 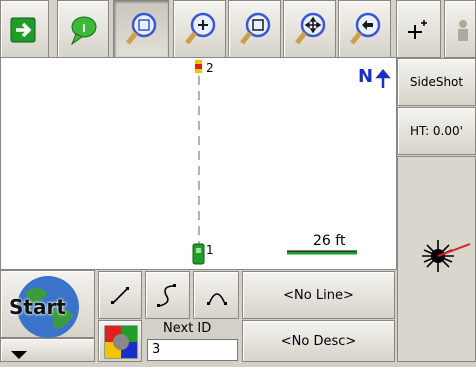 I want to click on goto-button, so click(x=24, y=29).